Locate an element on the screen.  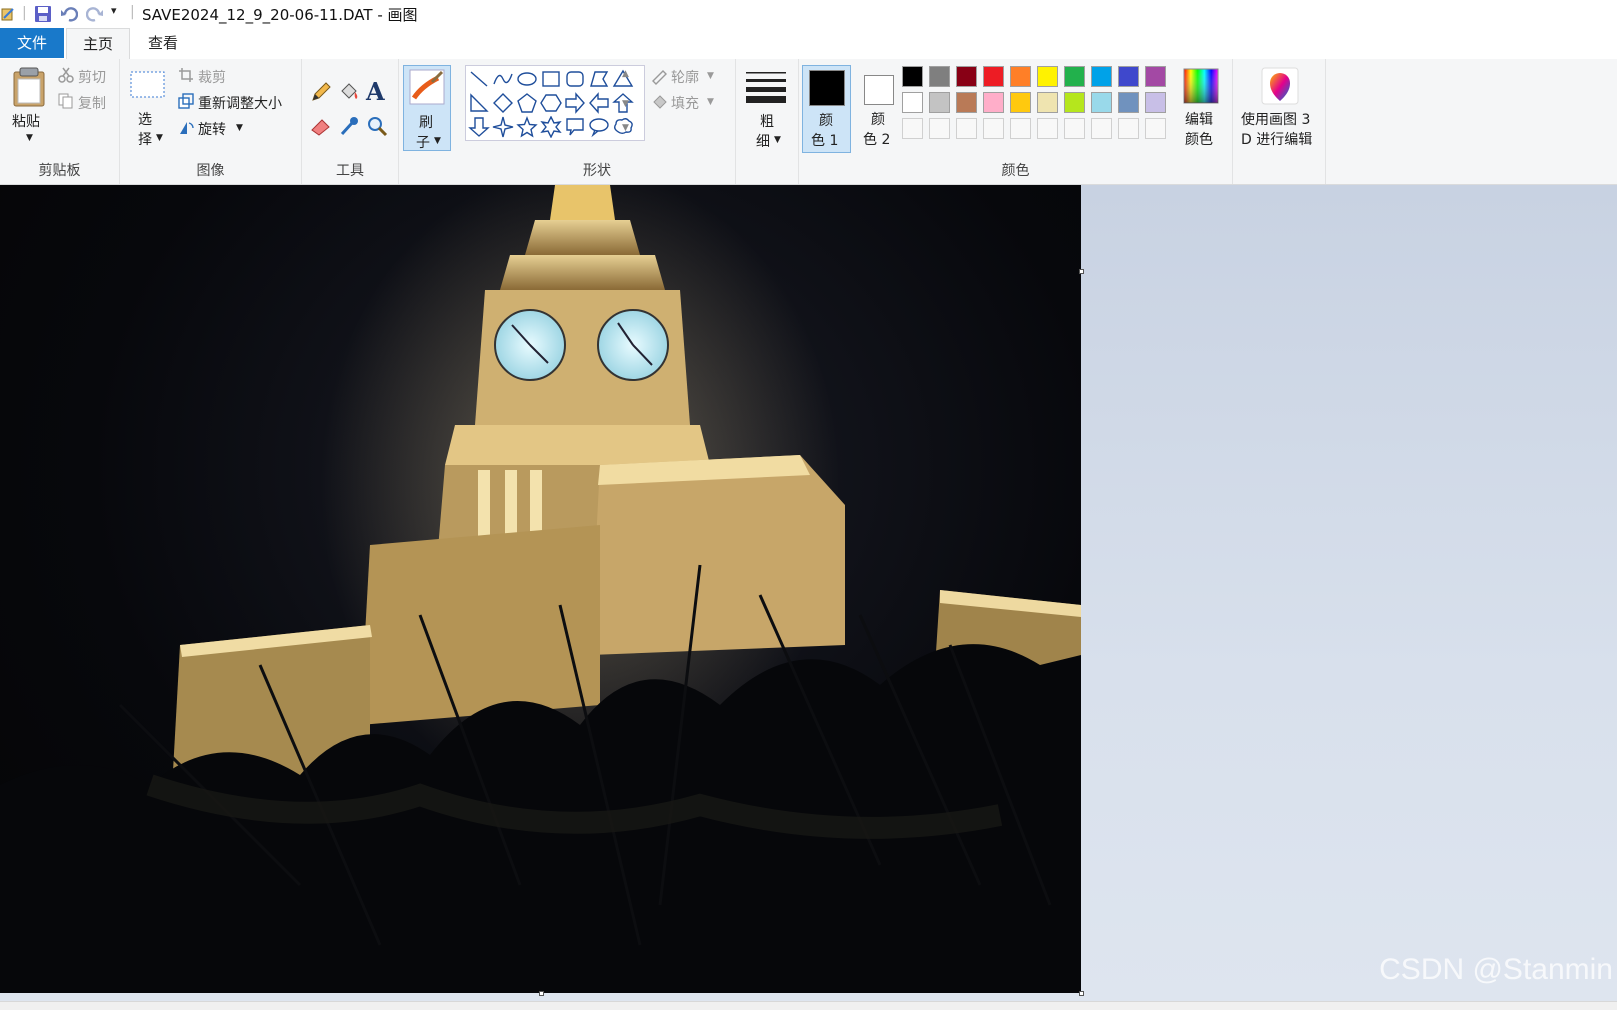
tab-view: 查看 is located at coordinates (163, 43).